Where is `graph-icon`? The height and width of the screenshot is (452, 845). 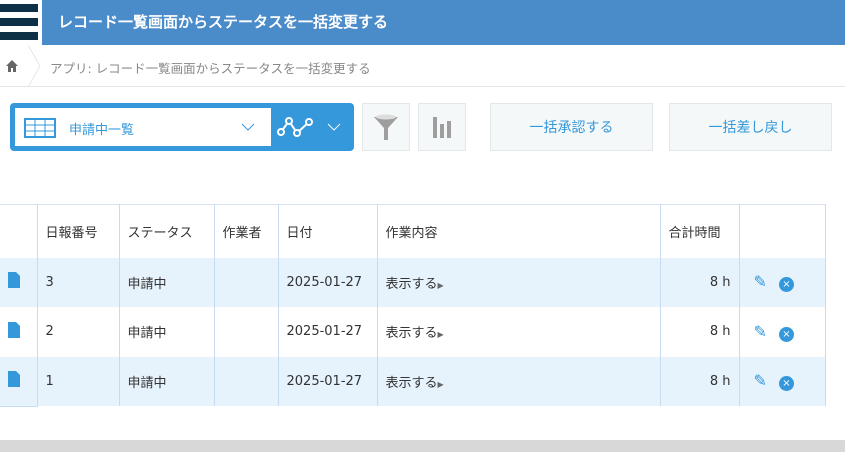 graph-icon is located at coordinates (295, 127).